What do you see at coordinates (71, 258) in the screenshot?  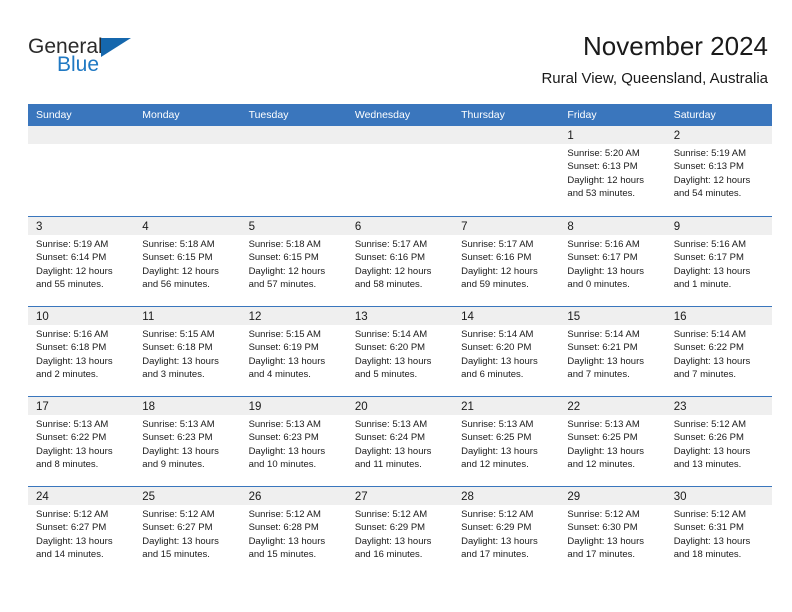 I see `sunset-time: Sunset: 6:14 PM` at bounding box center [71, 258].